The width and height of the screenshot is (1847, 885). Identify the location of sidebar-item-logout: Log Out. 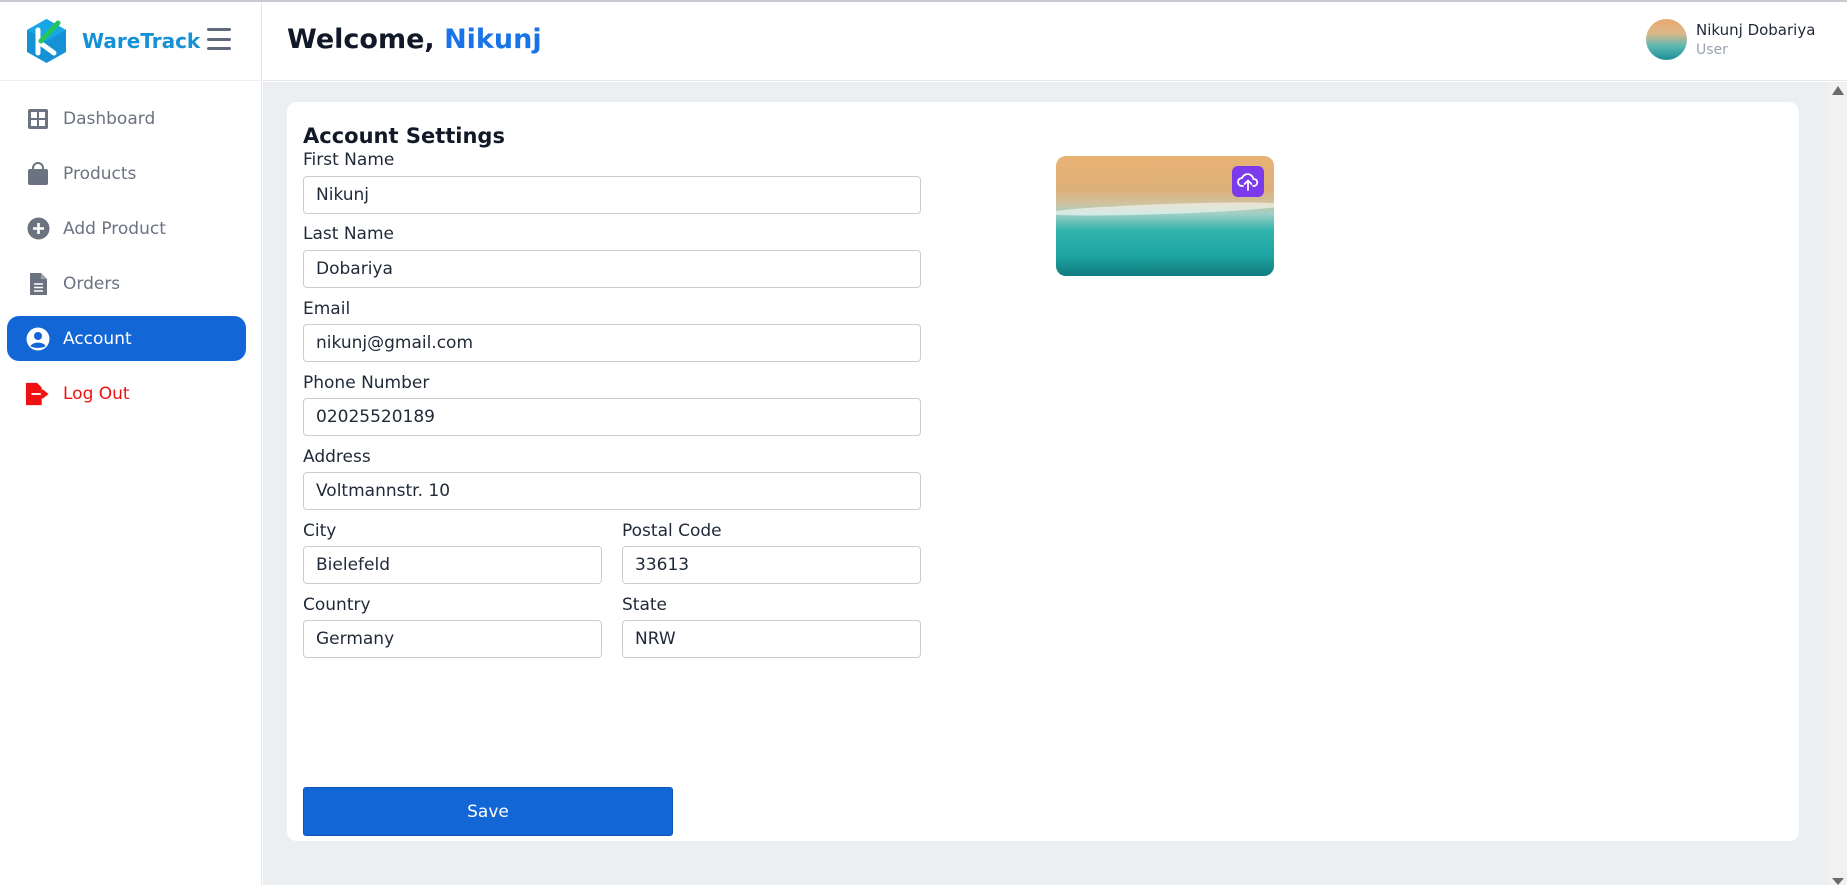
(126, 393).